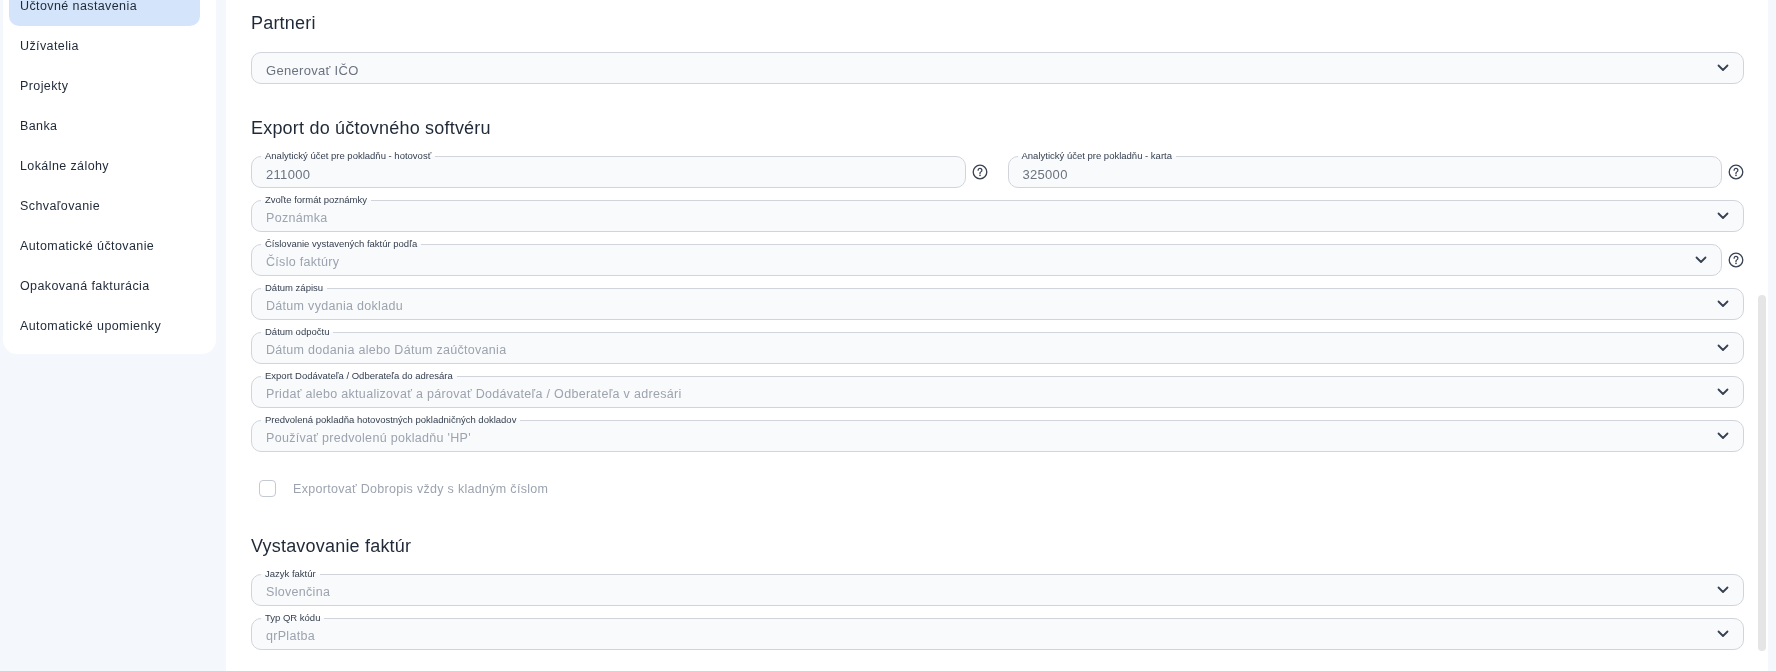 The image size is (1776, 671). Describe the element at coordinates (997, 433) in the screenshot. I see `select-field: Predvolená pokladňa hotovostných pokladničných dokladov Používať predvolenú pokladňu 'HP'` at that location.